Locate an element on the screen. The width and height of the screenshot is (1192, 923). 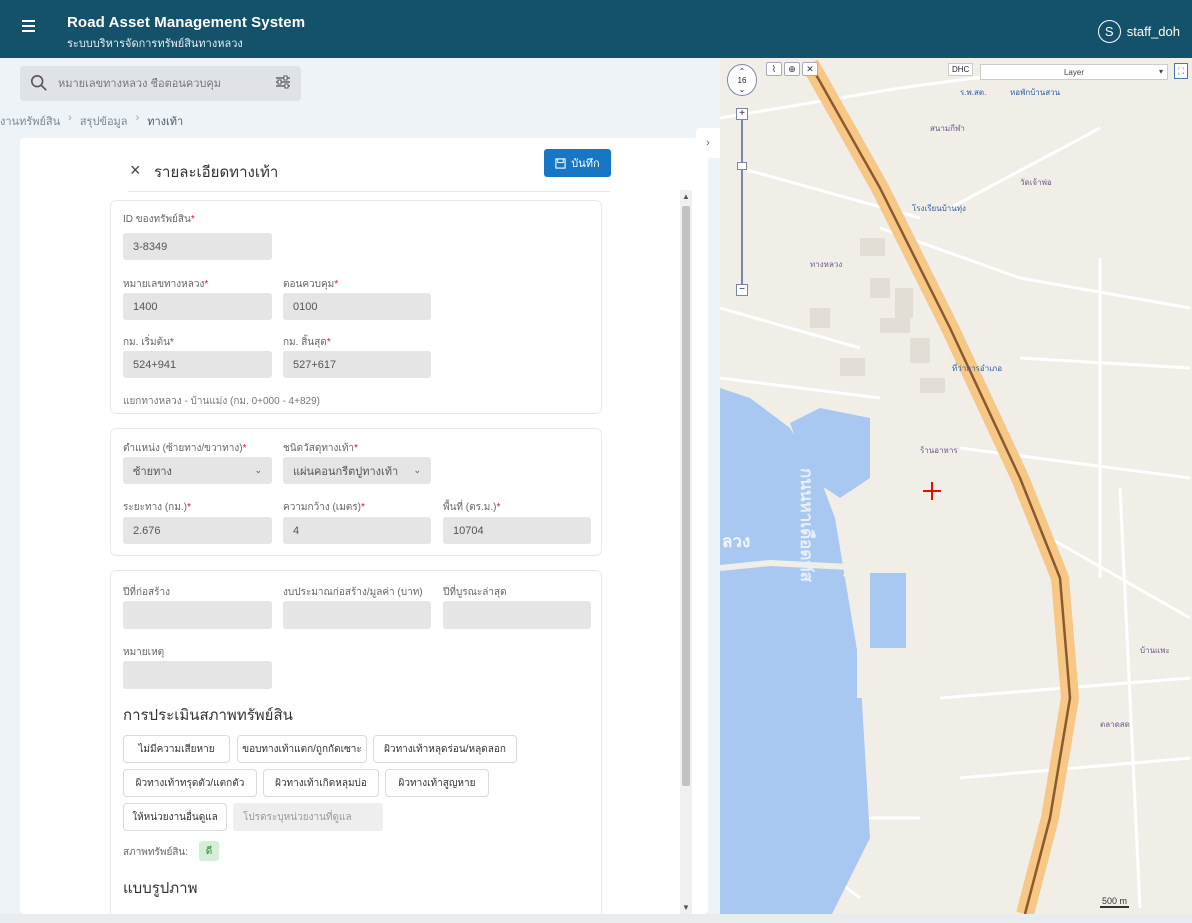
breadcrumb: งานทรัพย์สิน › สรุปข้อมูล › ทางเท้า is located at coordinates (91, 121).